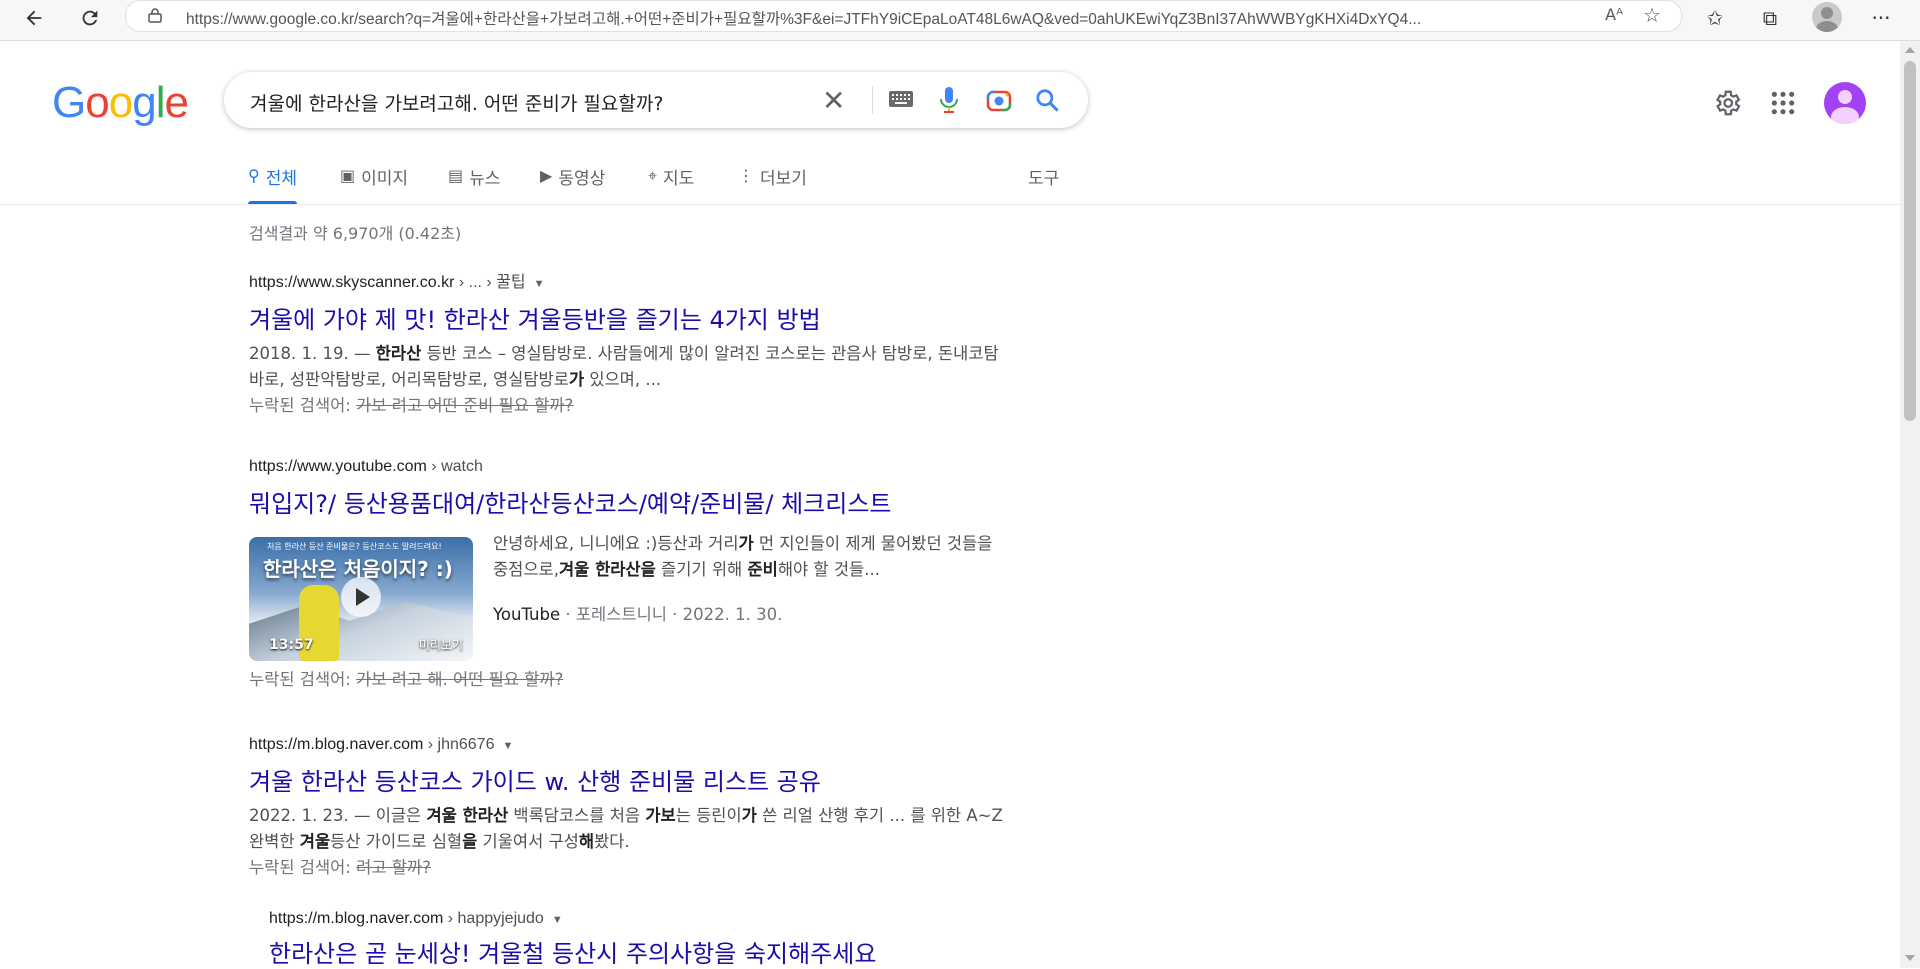  I want to click on tab-label: 지도, so click(679, 179).